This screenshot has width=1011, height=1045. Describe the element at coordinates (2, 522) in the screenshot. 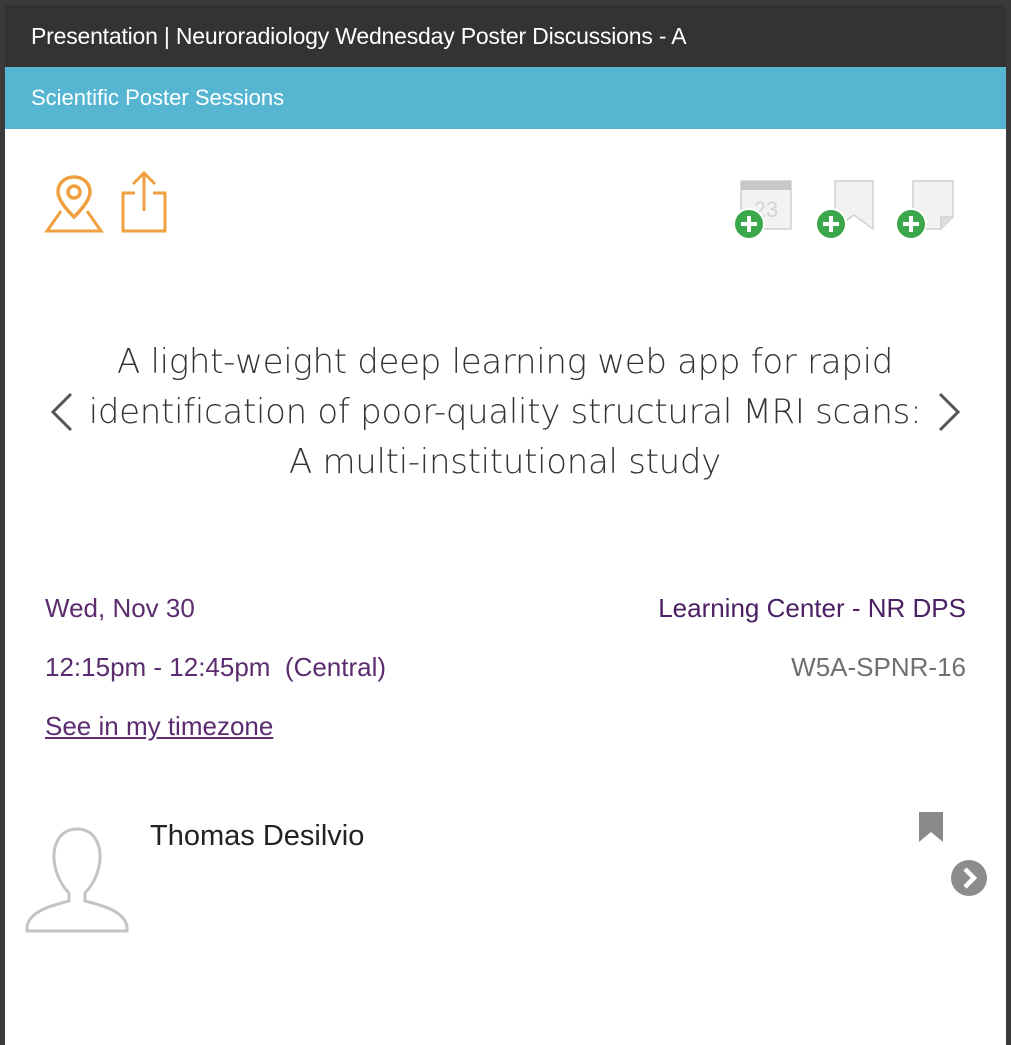

I see `left-backdrop-edge` at that location.